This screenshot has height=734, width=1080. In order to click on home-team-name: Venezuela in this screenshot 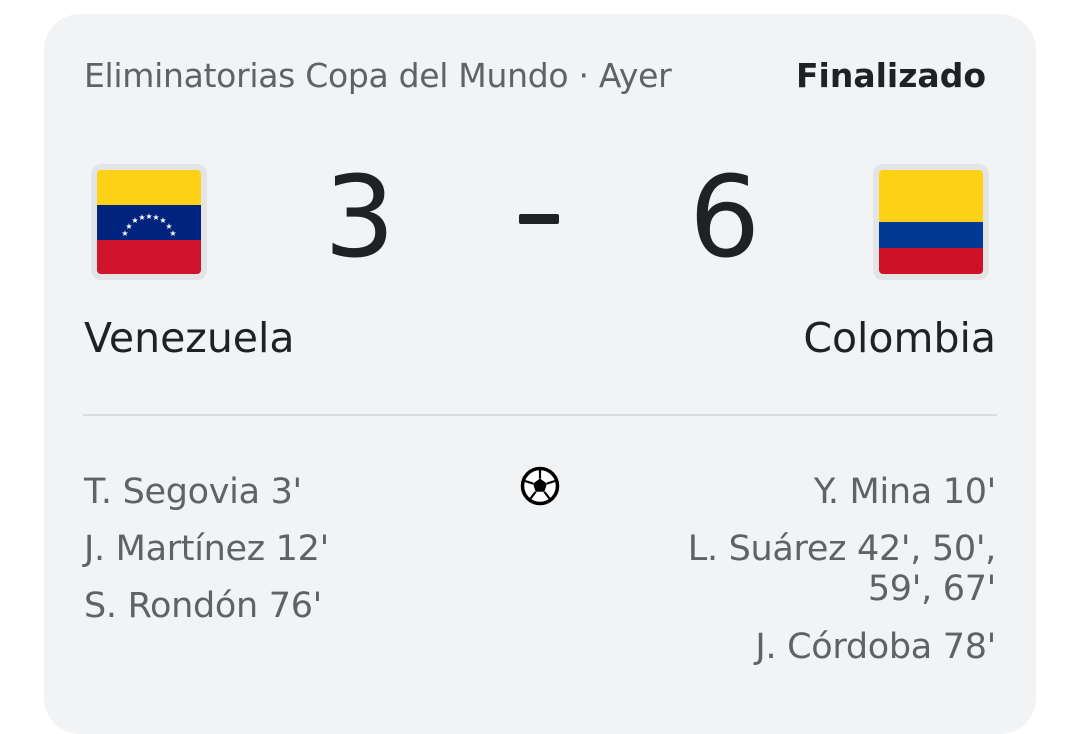, I will do `click(189, 338)`.